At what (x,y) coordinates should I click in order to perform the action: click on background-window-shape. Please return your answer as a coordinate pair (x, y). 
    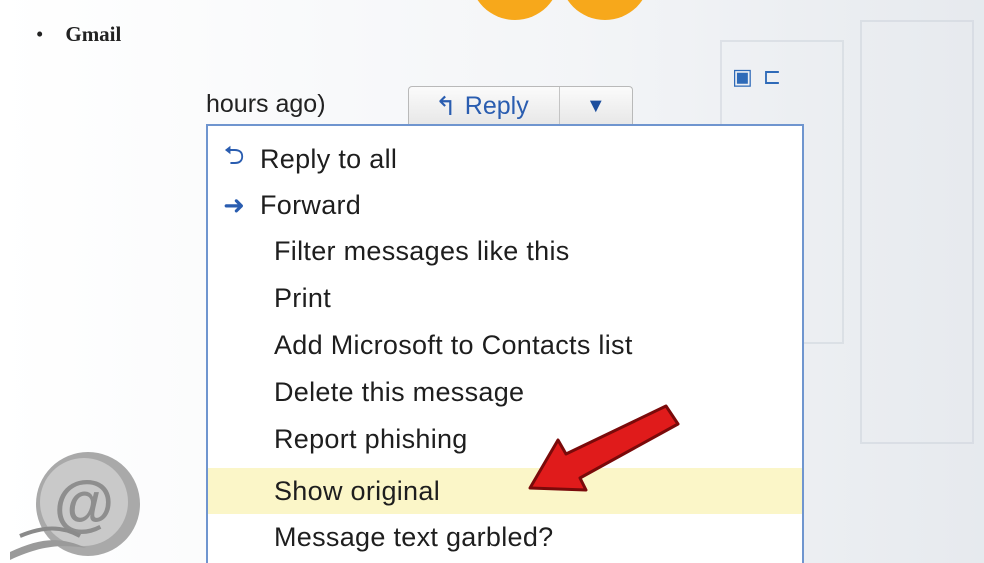
    Looking at the image, I should click on (917, 232).